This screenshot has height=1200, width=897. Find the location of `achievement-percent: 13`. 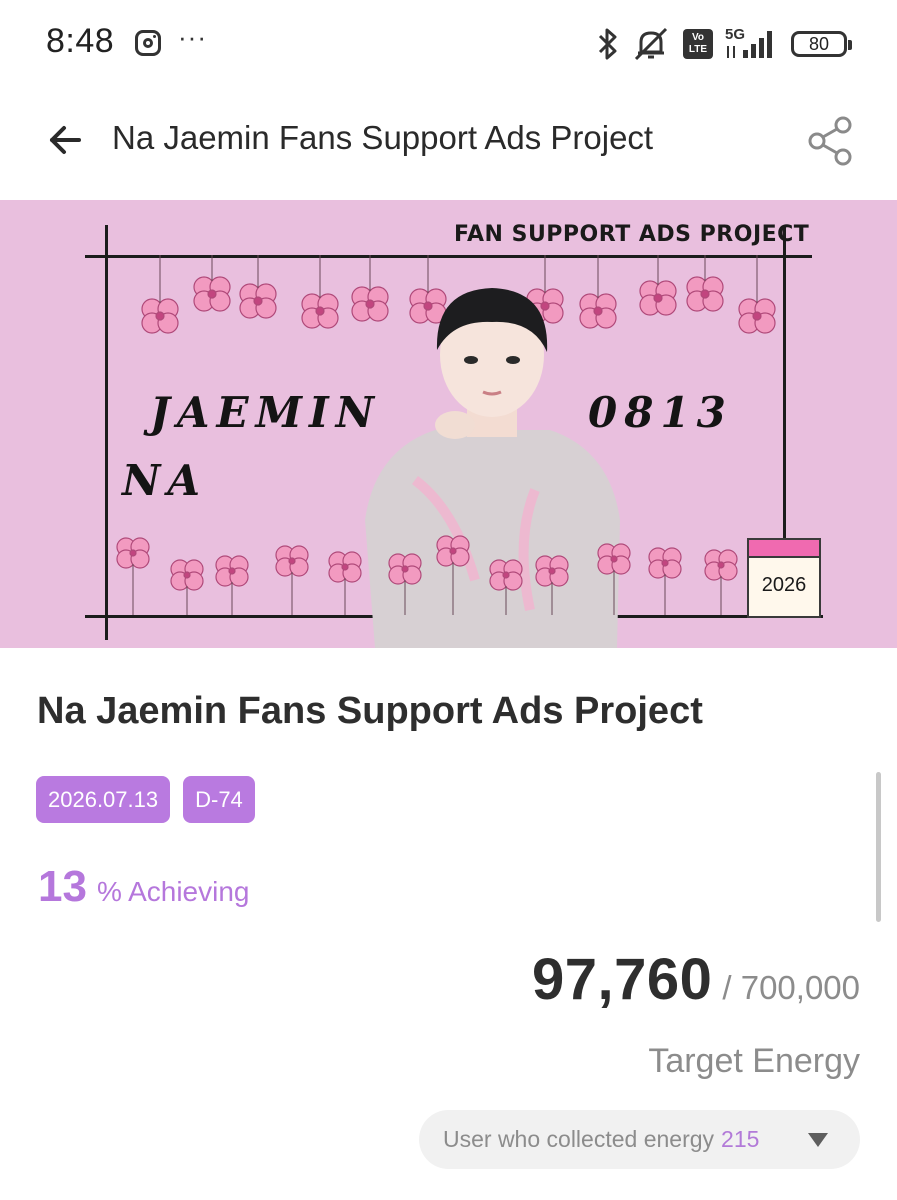

achievement-percent: 13 is located at coordinates (62, 886).